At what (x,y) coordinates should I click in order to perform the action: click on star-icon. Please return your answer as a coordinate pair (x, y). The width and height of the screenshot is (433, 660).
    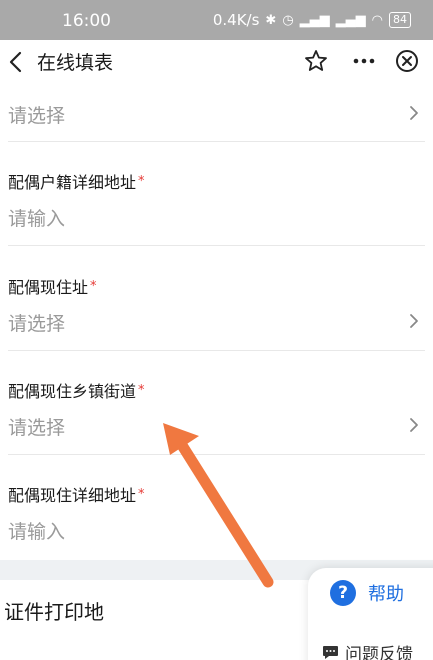
    Looking at the image, I should click on (316, 61).